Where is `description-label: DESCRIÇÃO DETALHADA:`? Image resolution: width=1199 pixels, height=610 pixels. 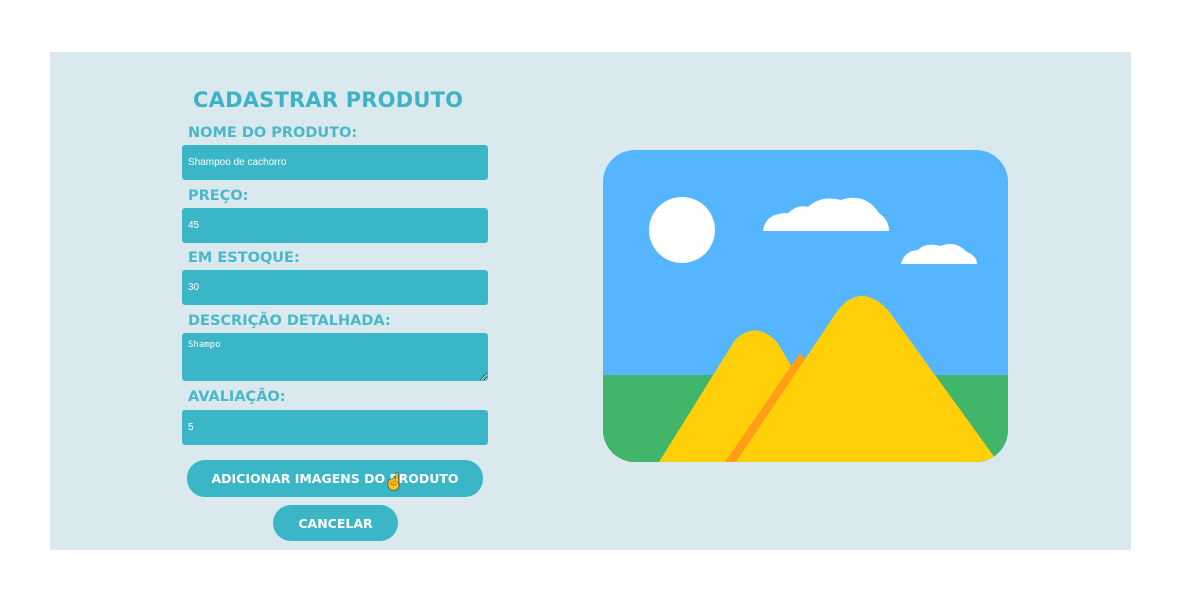 description-label: DESCRIÇÃO DETALHADA: is located at coordinates (289, 321).